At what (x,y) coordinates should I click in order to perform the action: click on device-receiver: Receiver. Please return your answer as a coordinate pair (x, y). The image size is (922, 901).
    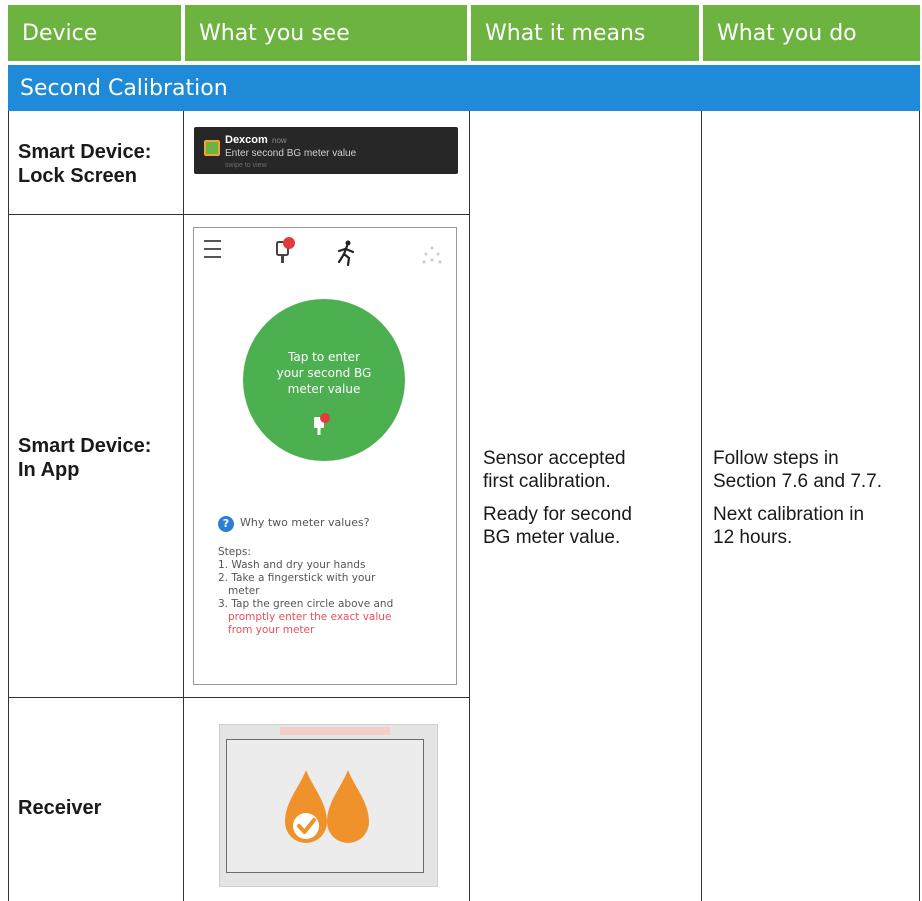
    Looking at the image, I should click on (59, 808).